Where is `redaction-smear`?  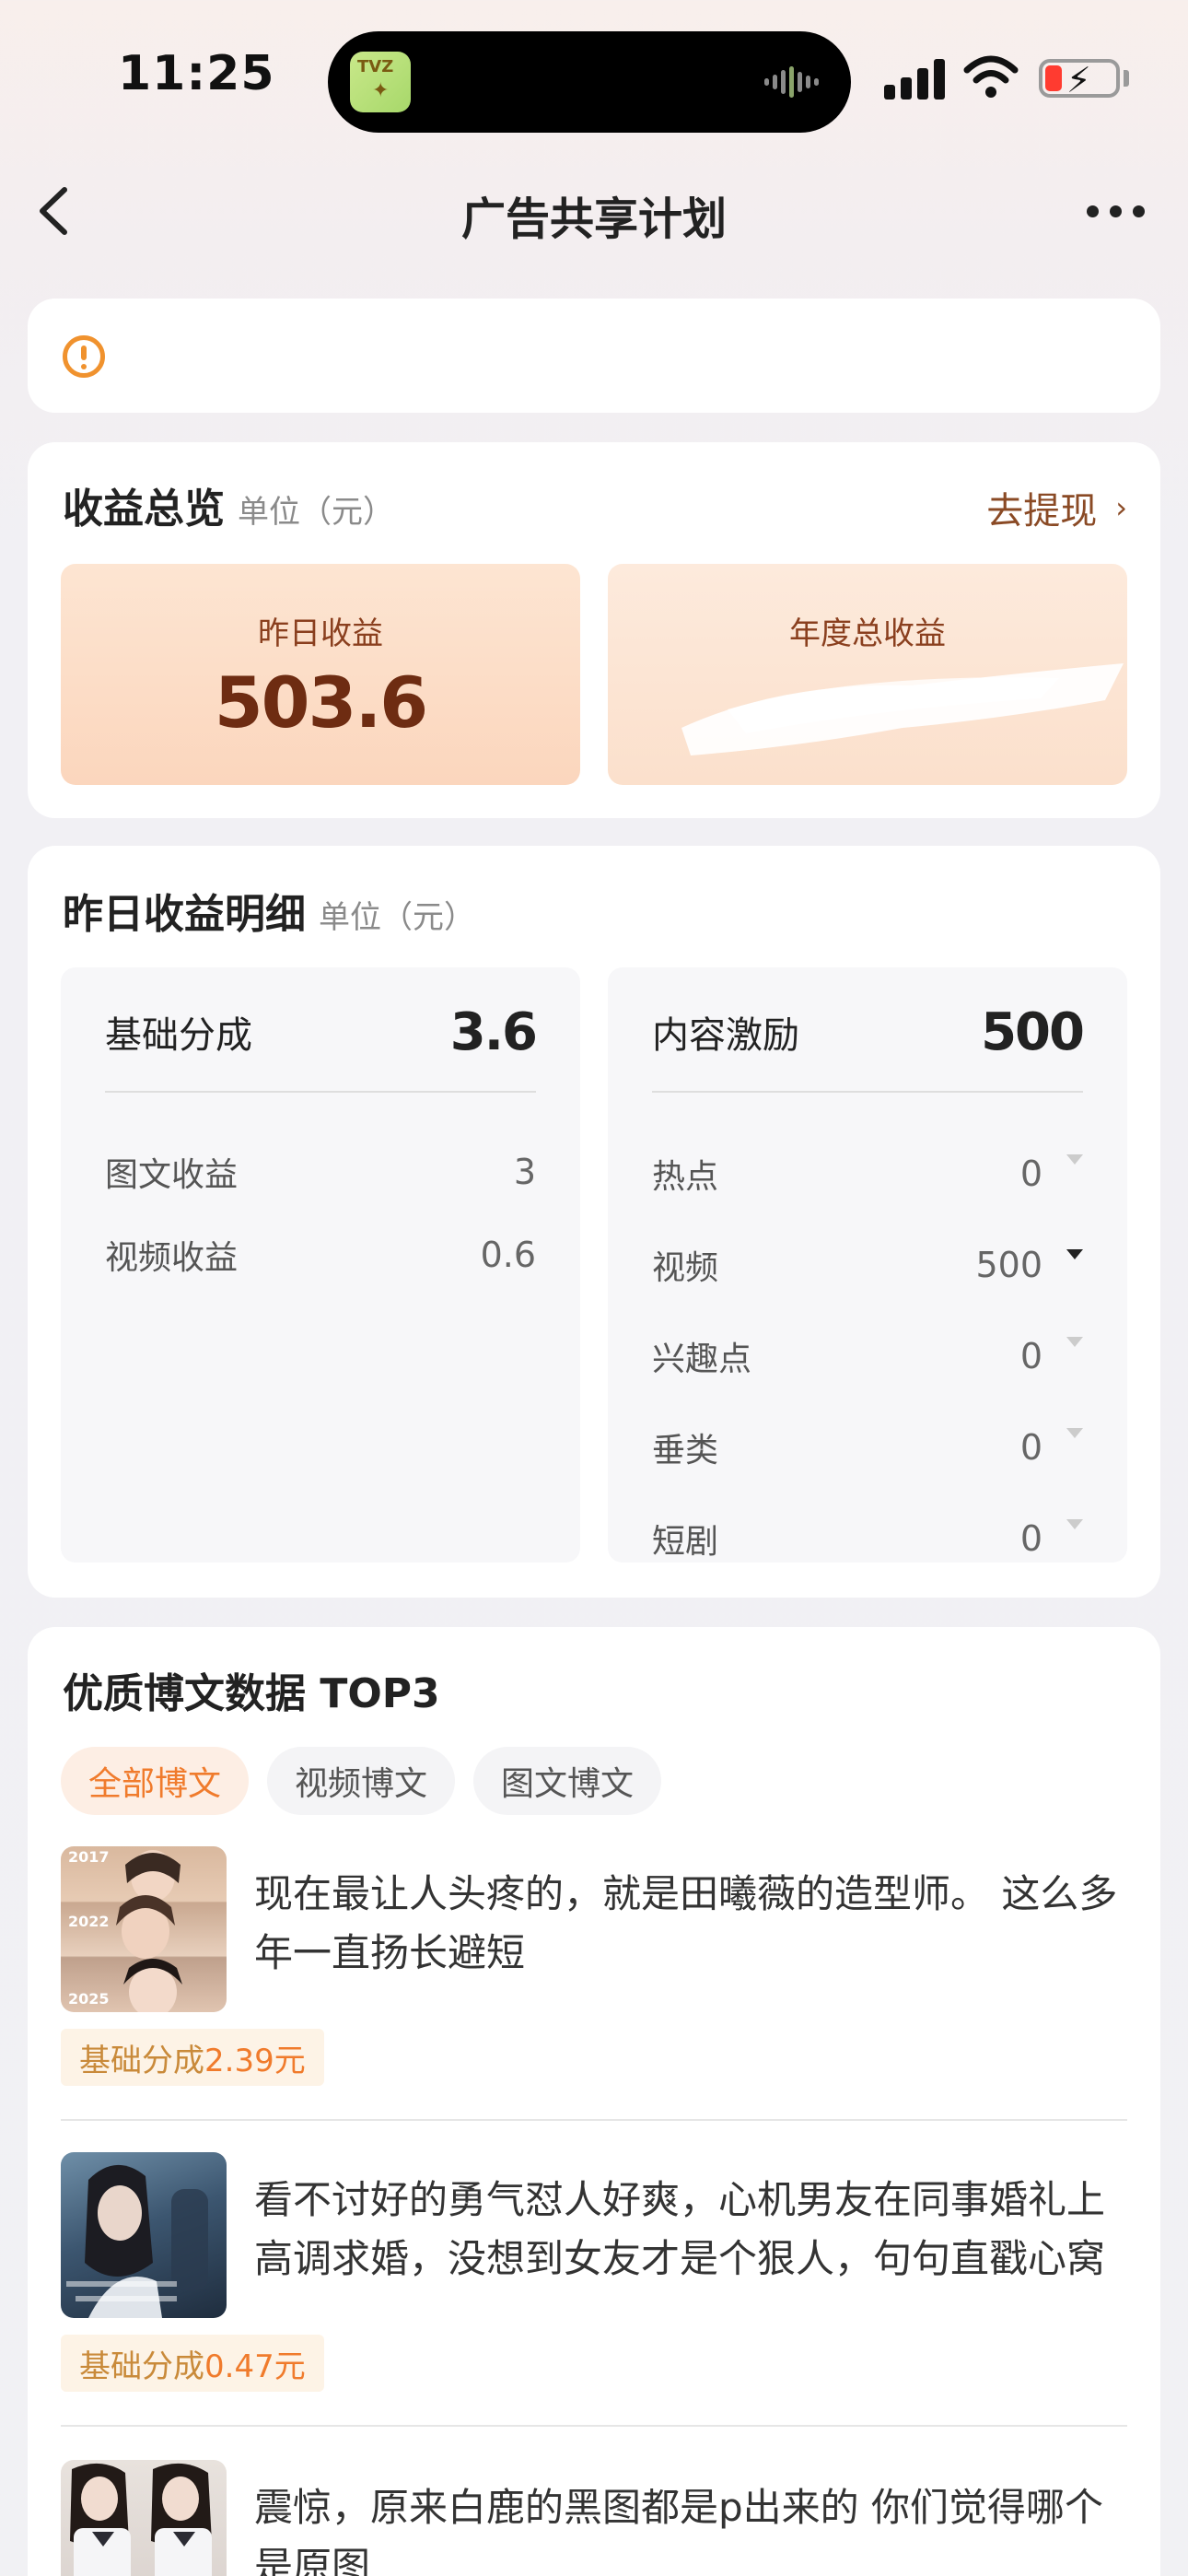 redaction-smear is located at coordinates (903, 709).